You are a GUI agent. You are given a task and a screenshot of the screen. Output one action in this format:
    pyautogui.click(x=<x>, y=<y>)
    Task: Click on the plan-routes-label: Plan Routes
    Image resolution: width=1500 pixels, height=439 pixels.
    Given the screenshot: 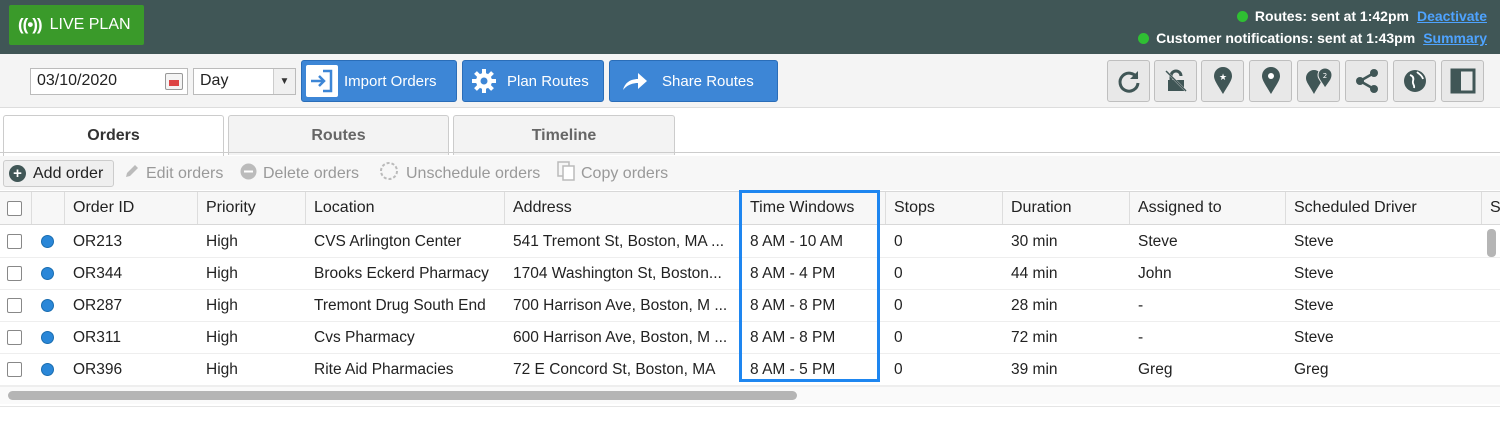 What is the action you would take?
    pyautogui.click(x=548, y=81)
    